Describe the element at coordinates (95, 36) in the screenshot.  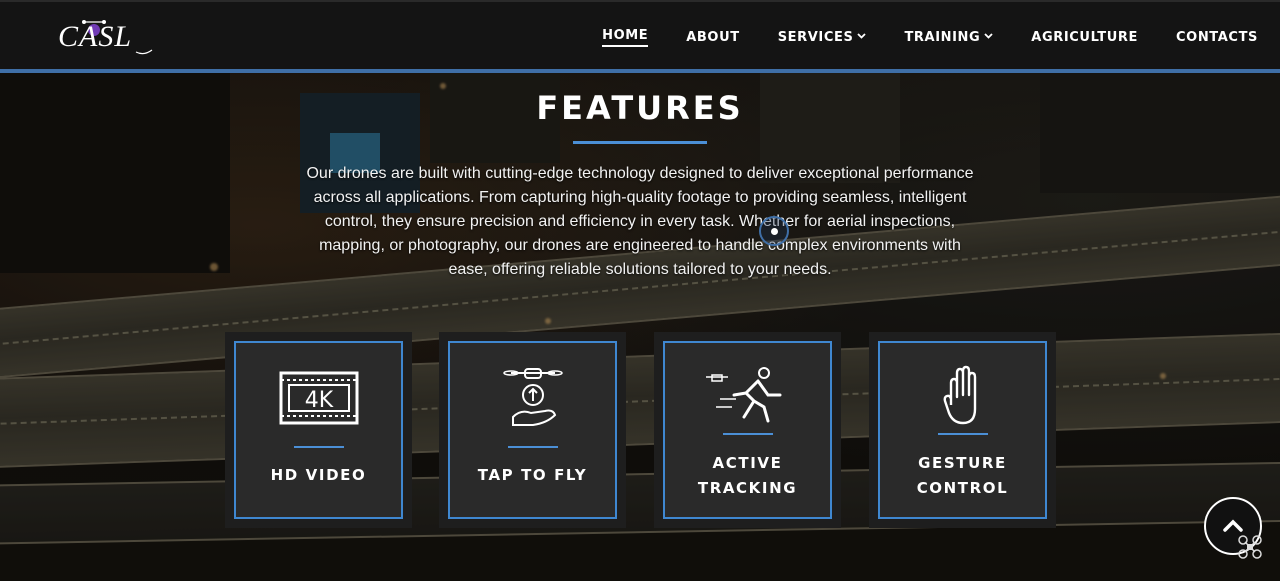
I see `logo-text: CASL` at that location.